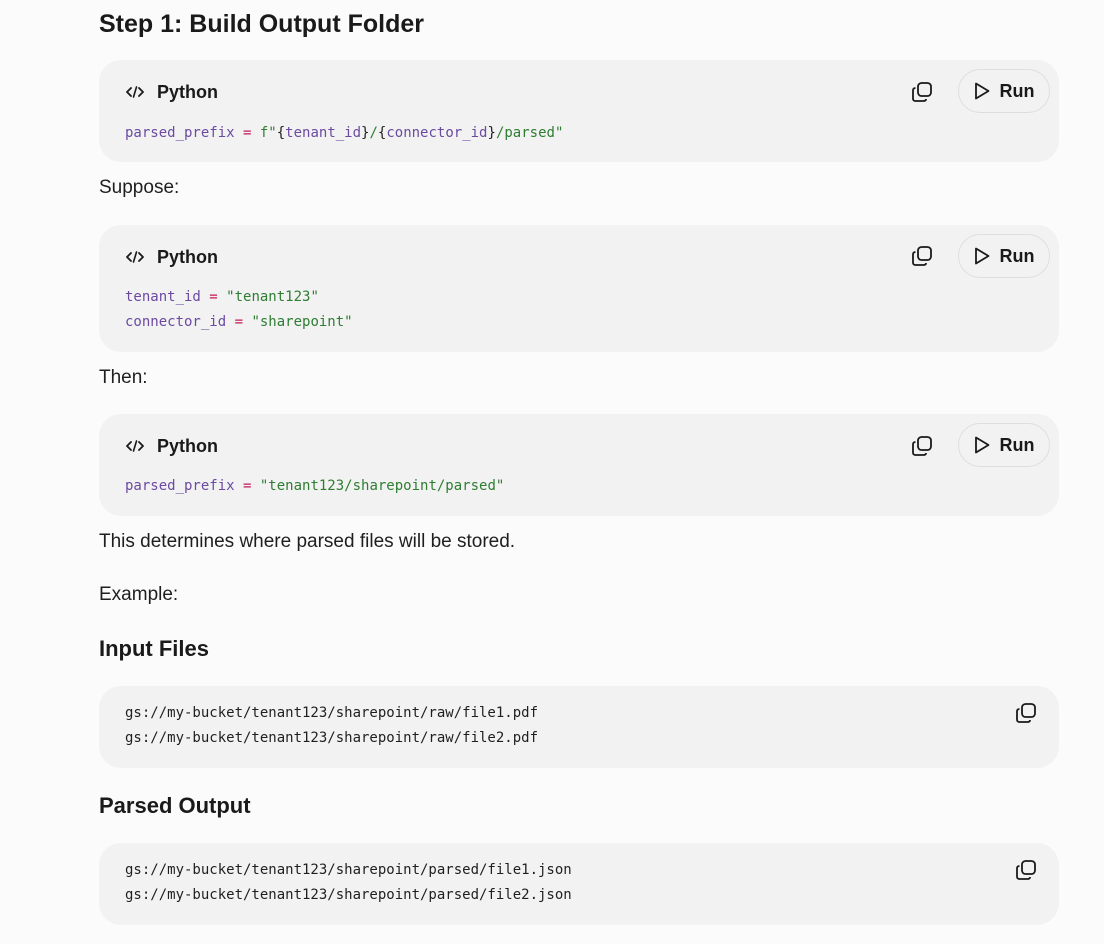 This screenshot has width=1104, height=944. What do you see at coordinates (373, 133) in the screenshot?
I see `code-token: /` at bounding box center [373, 133].